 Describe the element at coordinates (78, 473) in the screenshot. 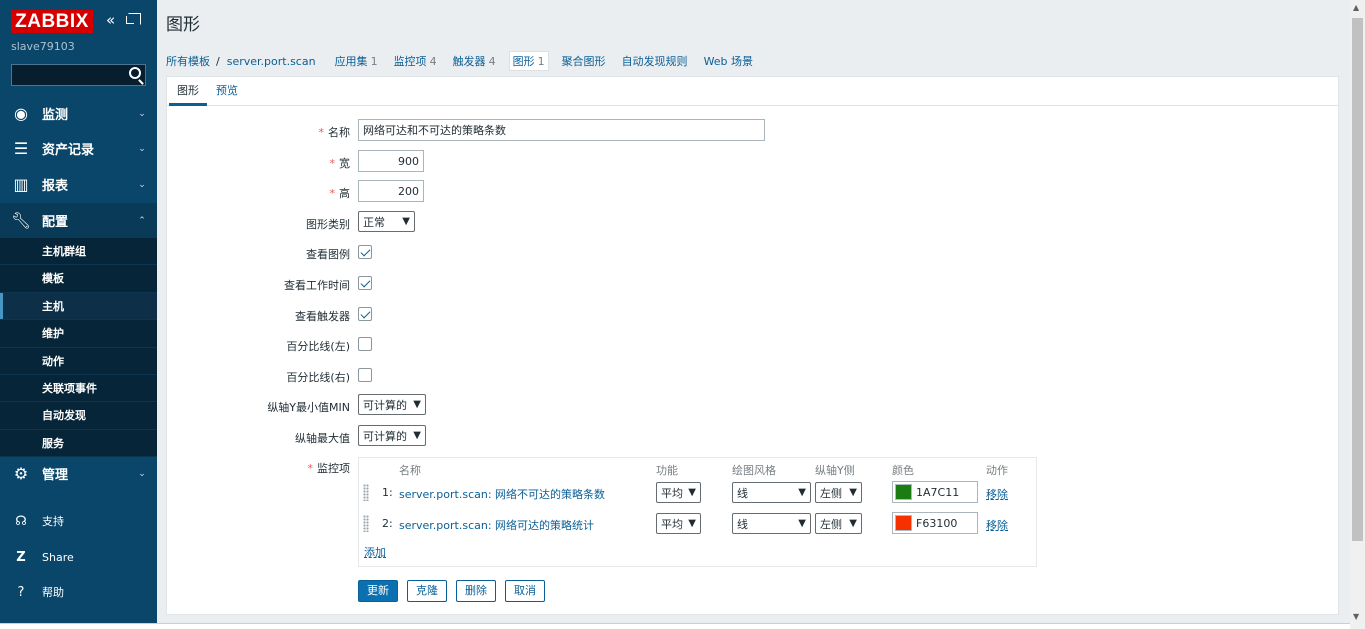

I see `menu-administration: ⚙ 管理 ⌄` at that location.